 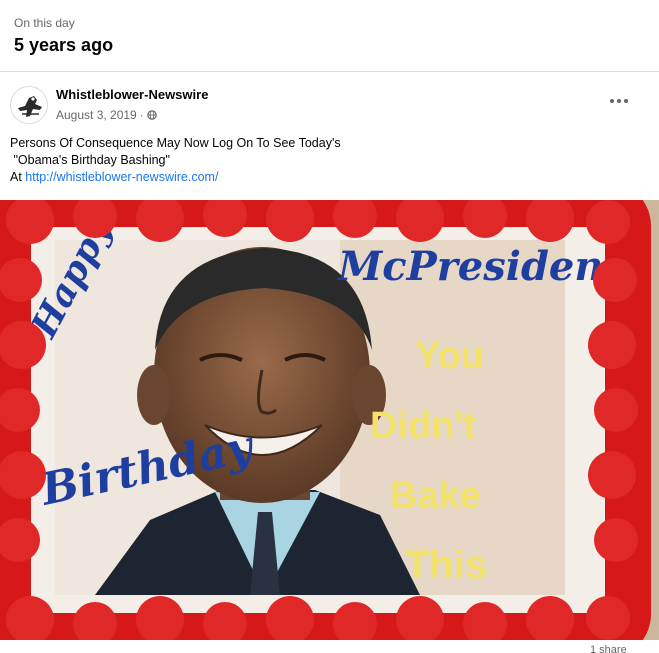 I want to click on memory-title: 5 years ago, so click(x=64, y=45).